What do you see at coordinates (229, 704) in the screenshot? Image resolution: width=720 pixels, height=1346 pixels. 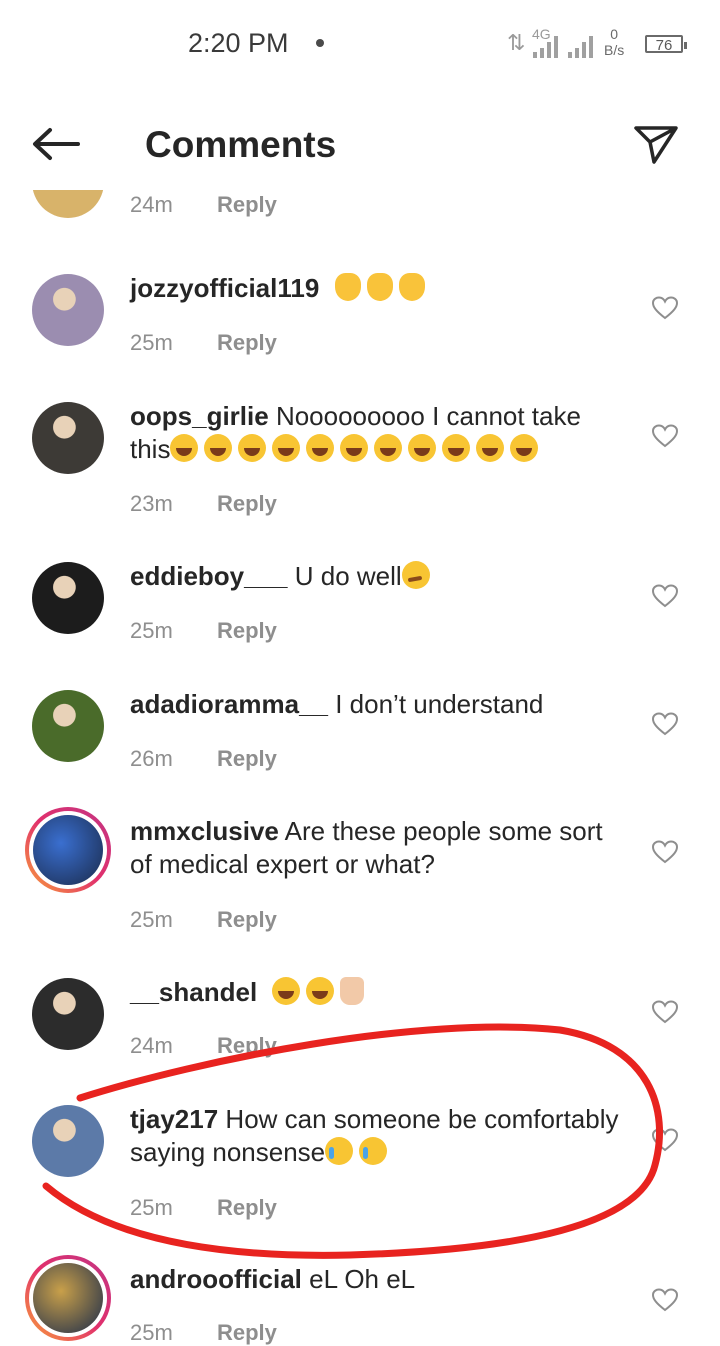 I see `comment-username: adadioramma__` at bounding box center [229, 704].